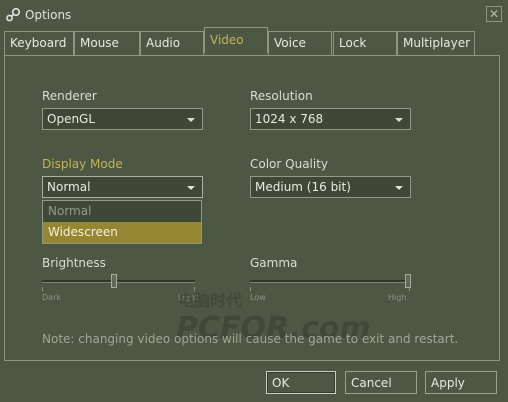 The image size is (508, 402). What do you see at coordinates (172, 43) in the screenshot?
I see `tab-audio: Audio` at bounding box center [172, 43].